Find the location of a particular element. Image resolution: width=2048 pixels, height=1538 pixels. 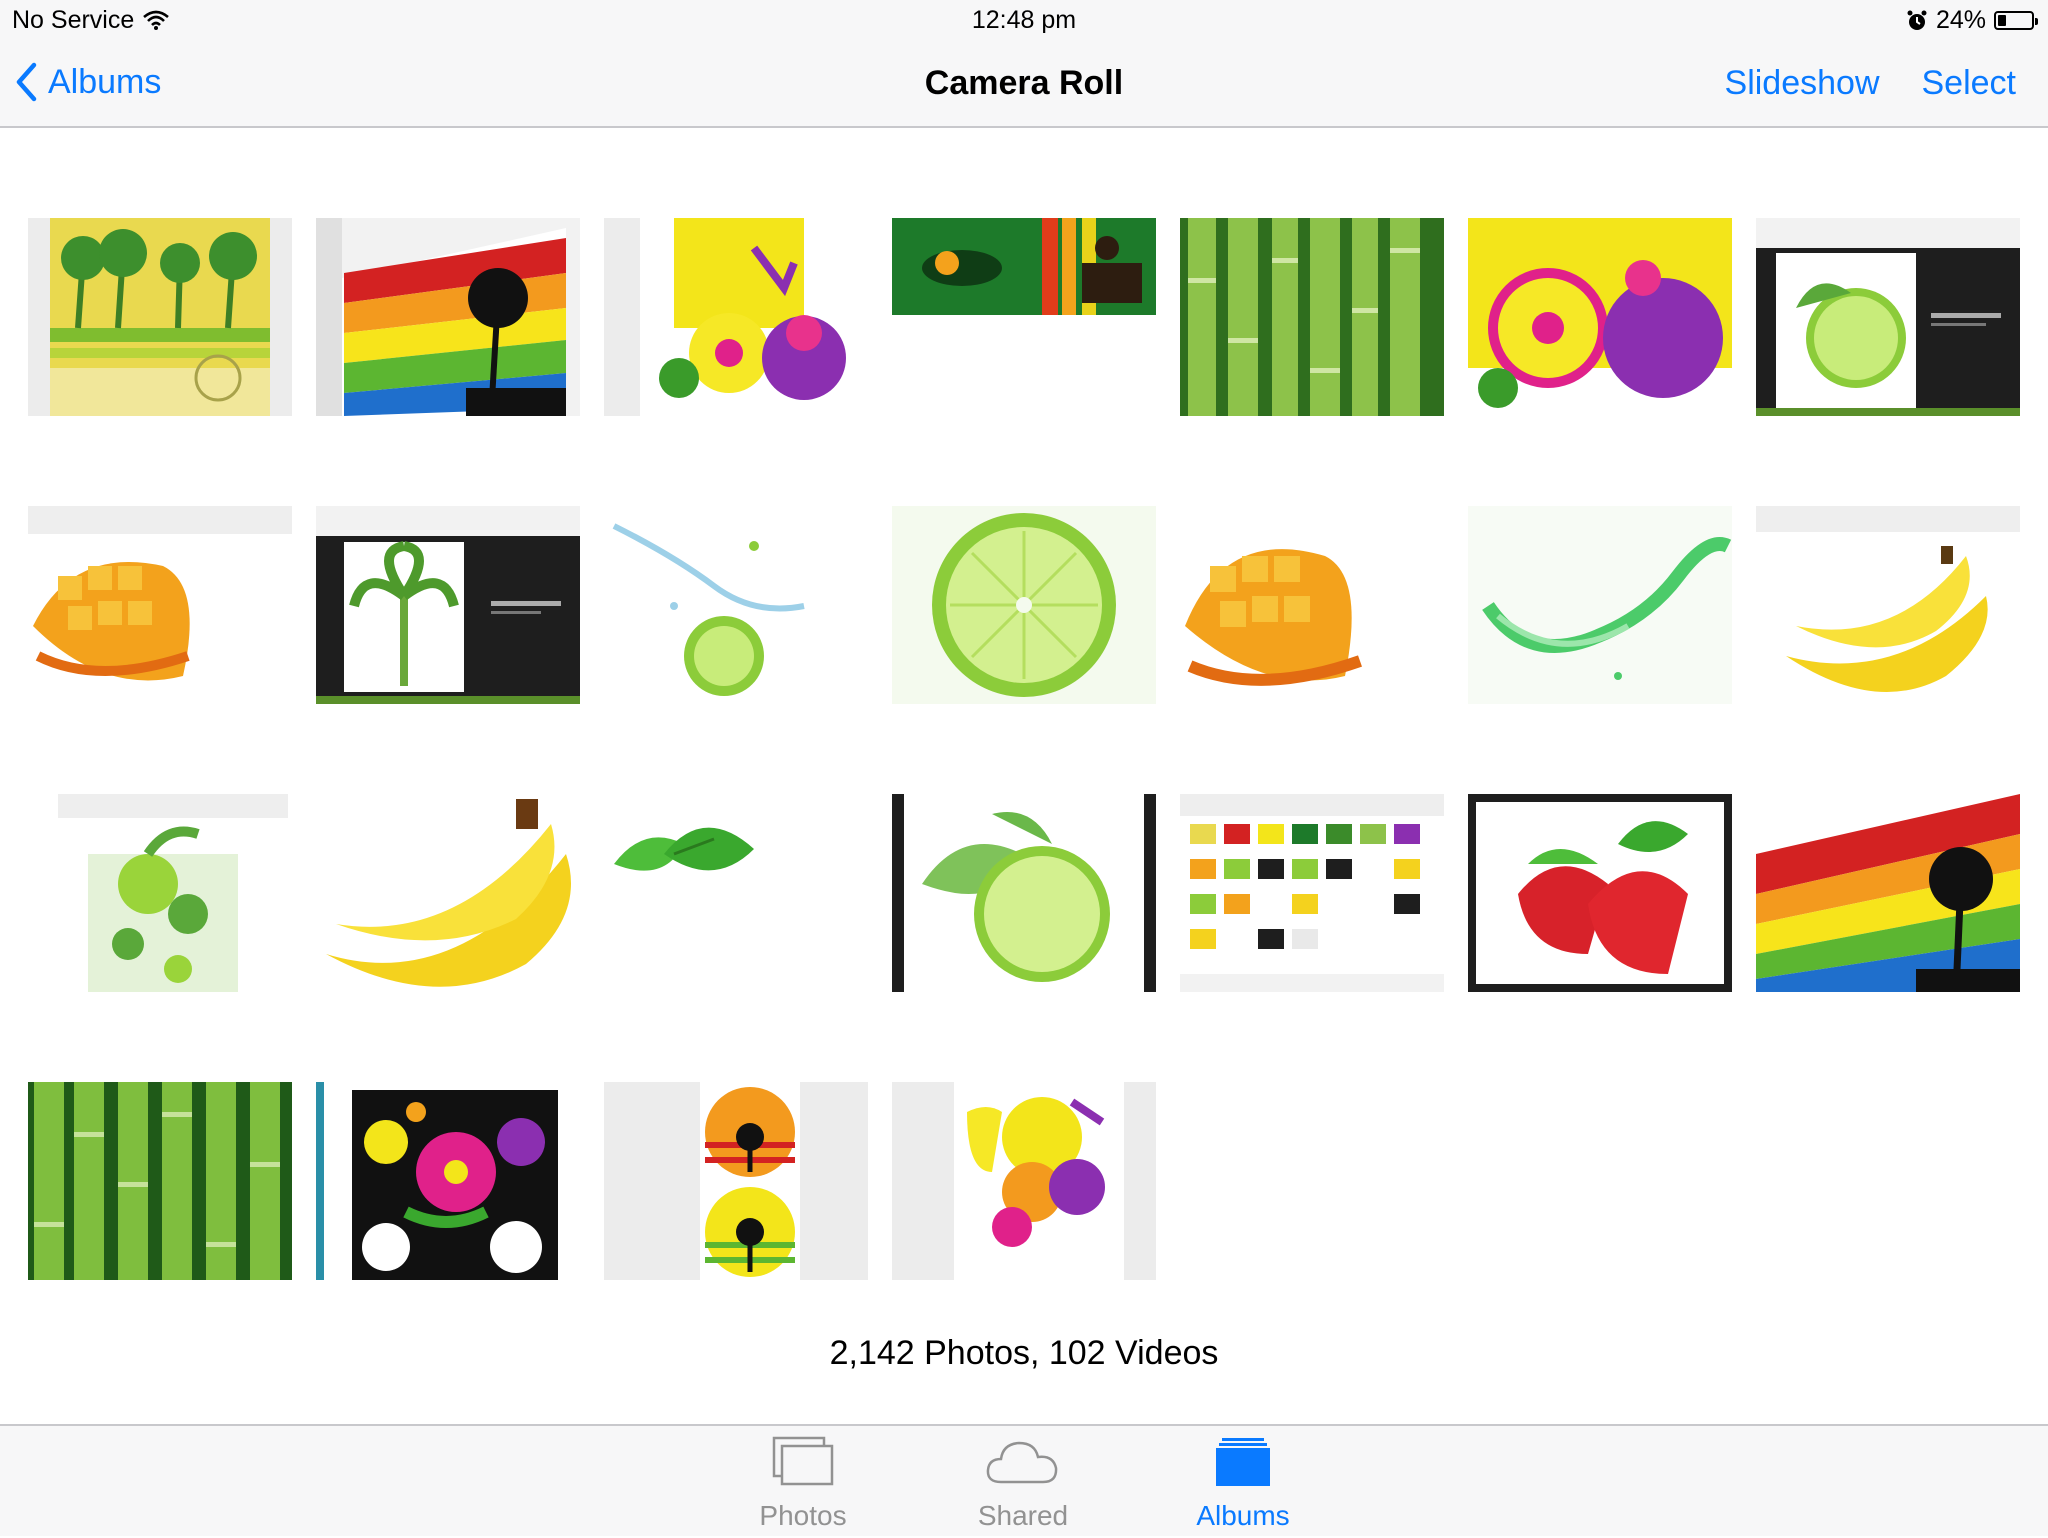

battery-fill is located at coordinates (2002, 20).